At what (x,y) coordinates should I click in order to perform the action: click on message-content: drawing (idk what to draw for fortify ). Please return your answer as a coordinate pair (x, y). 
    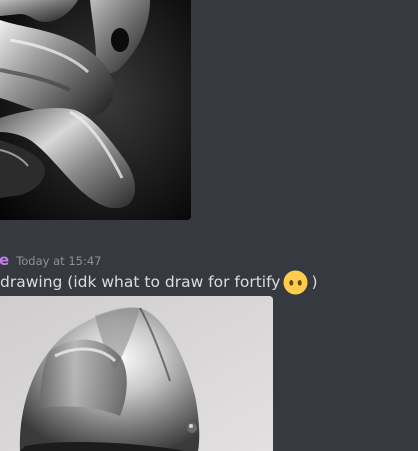
    Looking at the image, I should click on (159, 282).